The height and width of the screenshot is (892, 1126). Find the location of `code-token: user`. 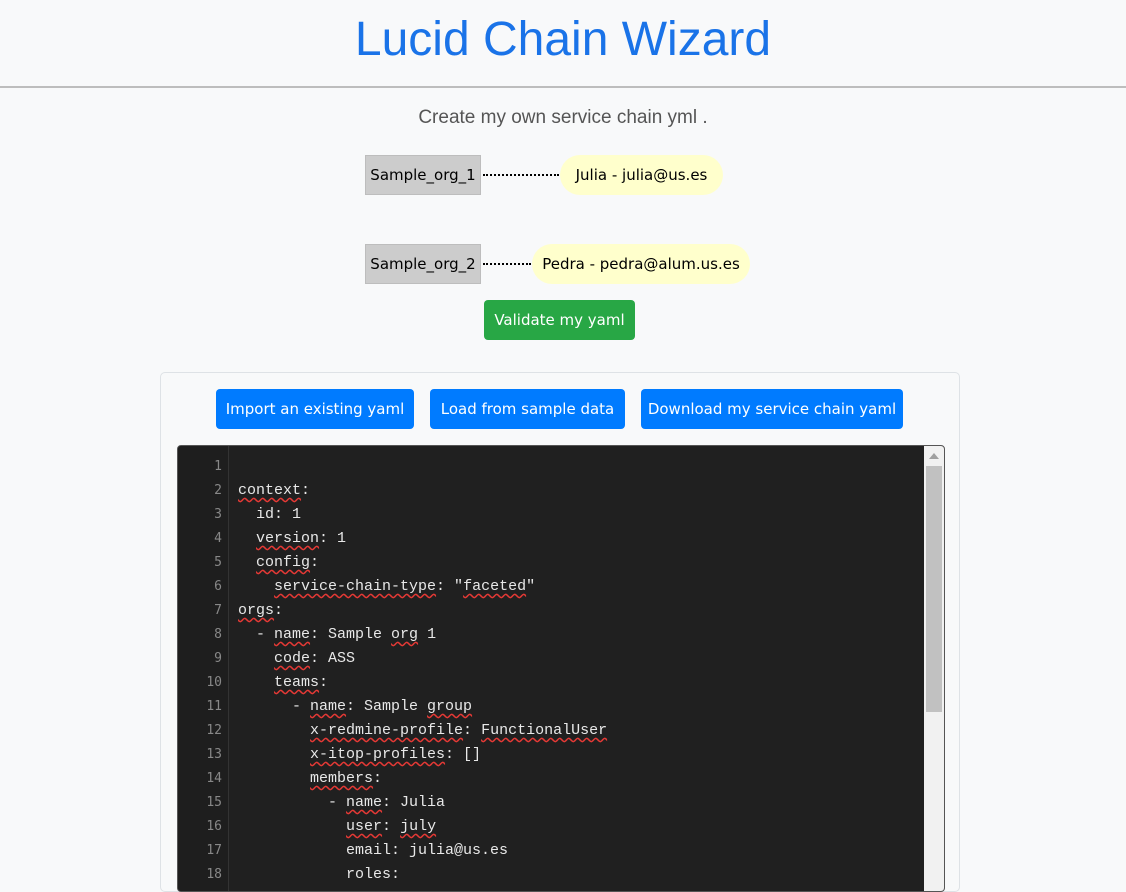

code-token: user is located at coordinates (364, 826).